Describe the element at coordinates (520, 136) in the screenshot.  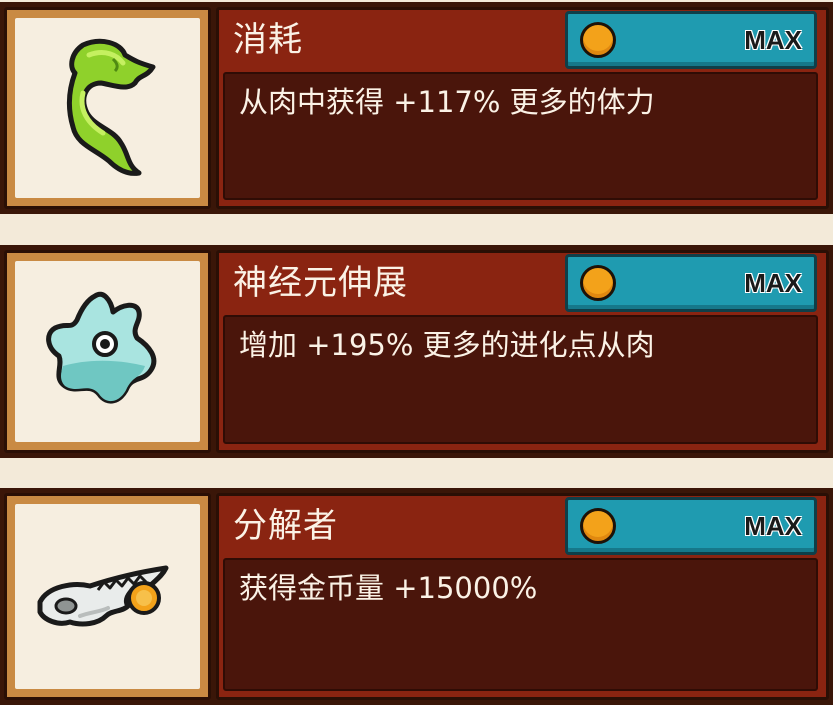
I see `upgrade-description-box: 从肉中获得 +117% 更多的体力` at that location.